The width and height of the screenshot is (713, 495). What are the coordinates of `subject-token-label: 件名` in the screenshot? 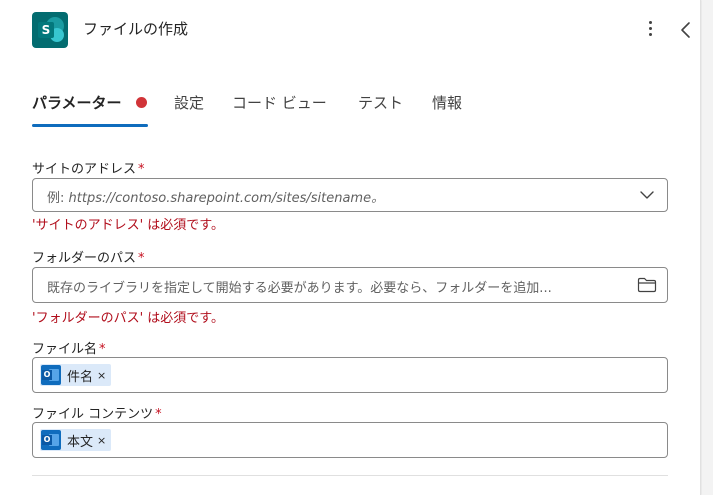 It's located at (80, 377).